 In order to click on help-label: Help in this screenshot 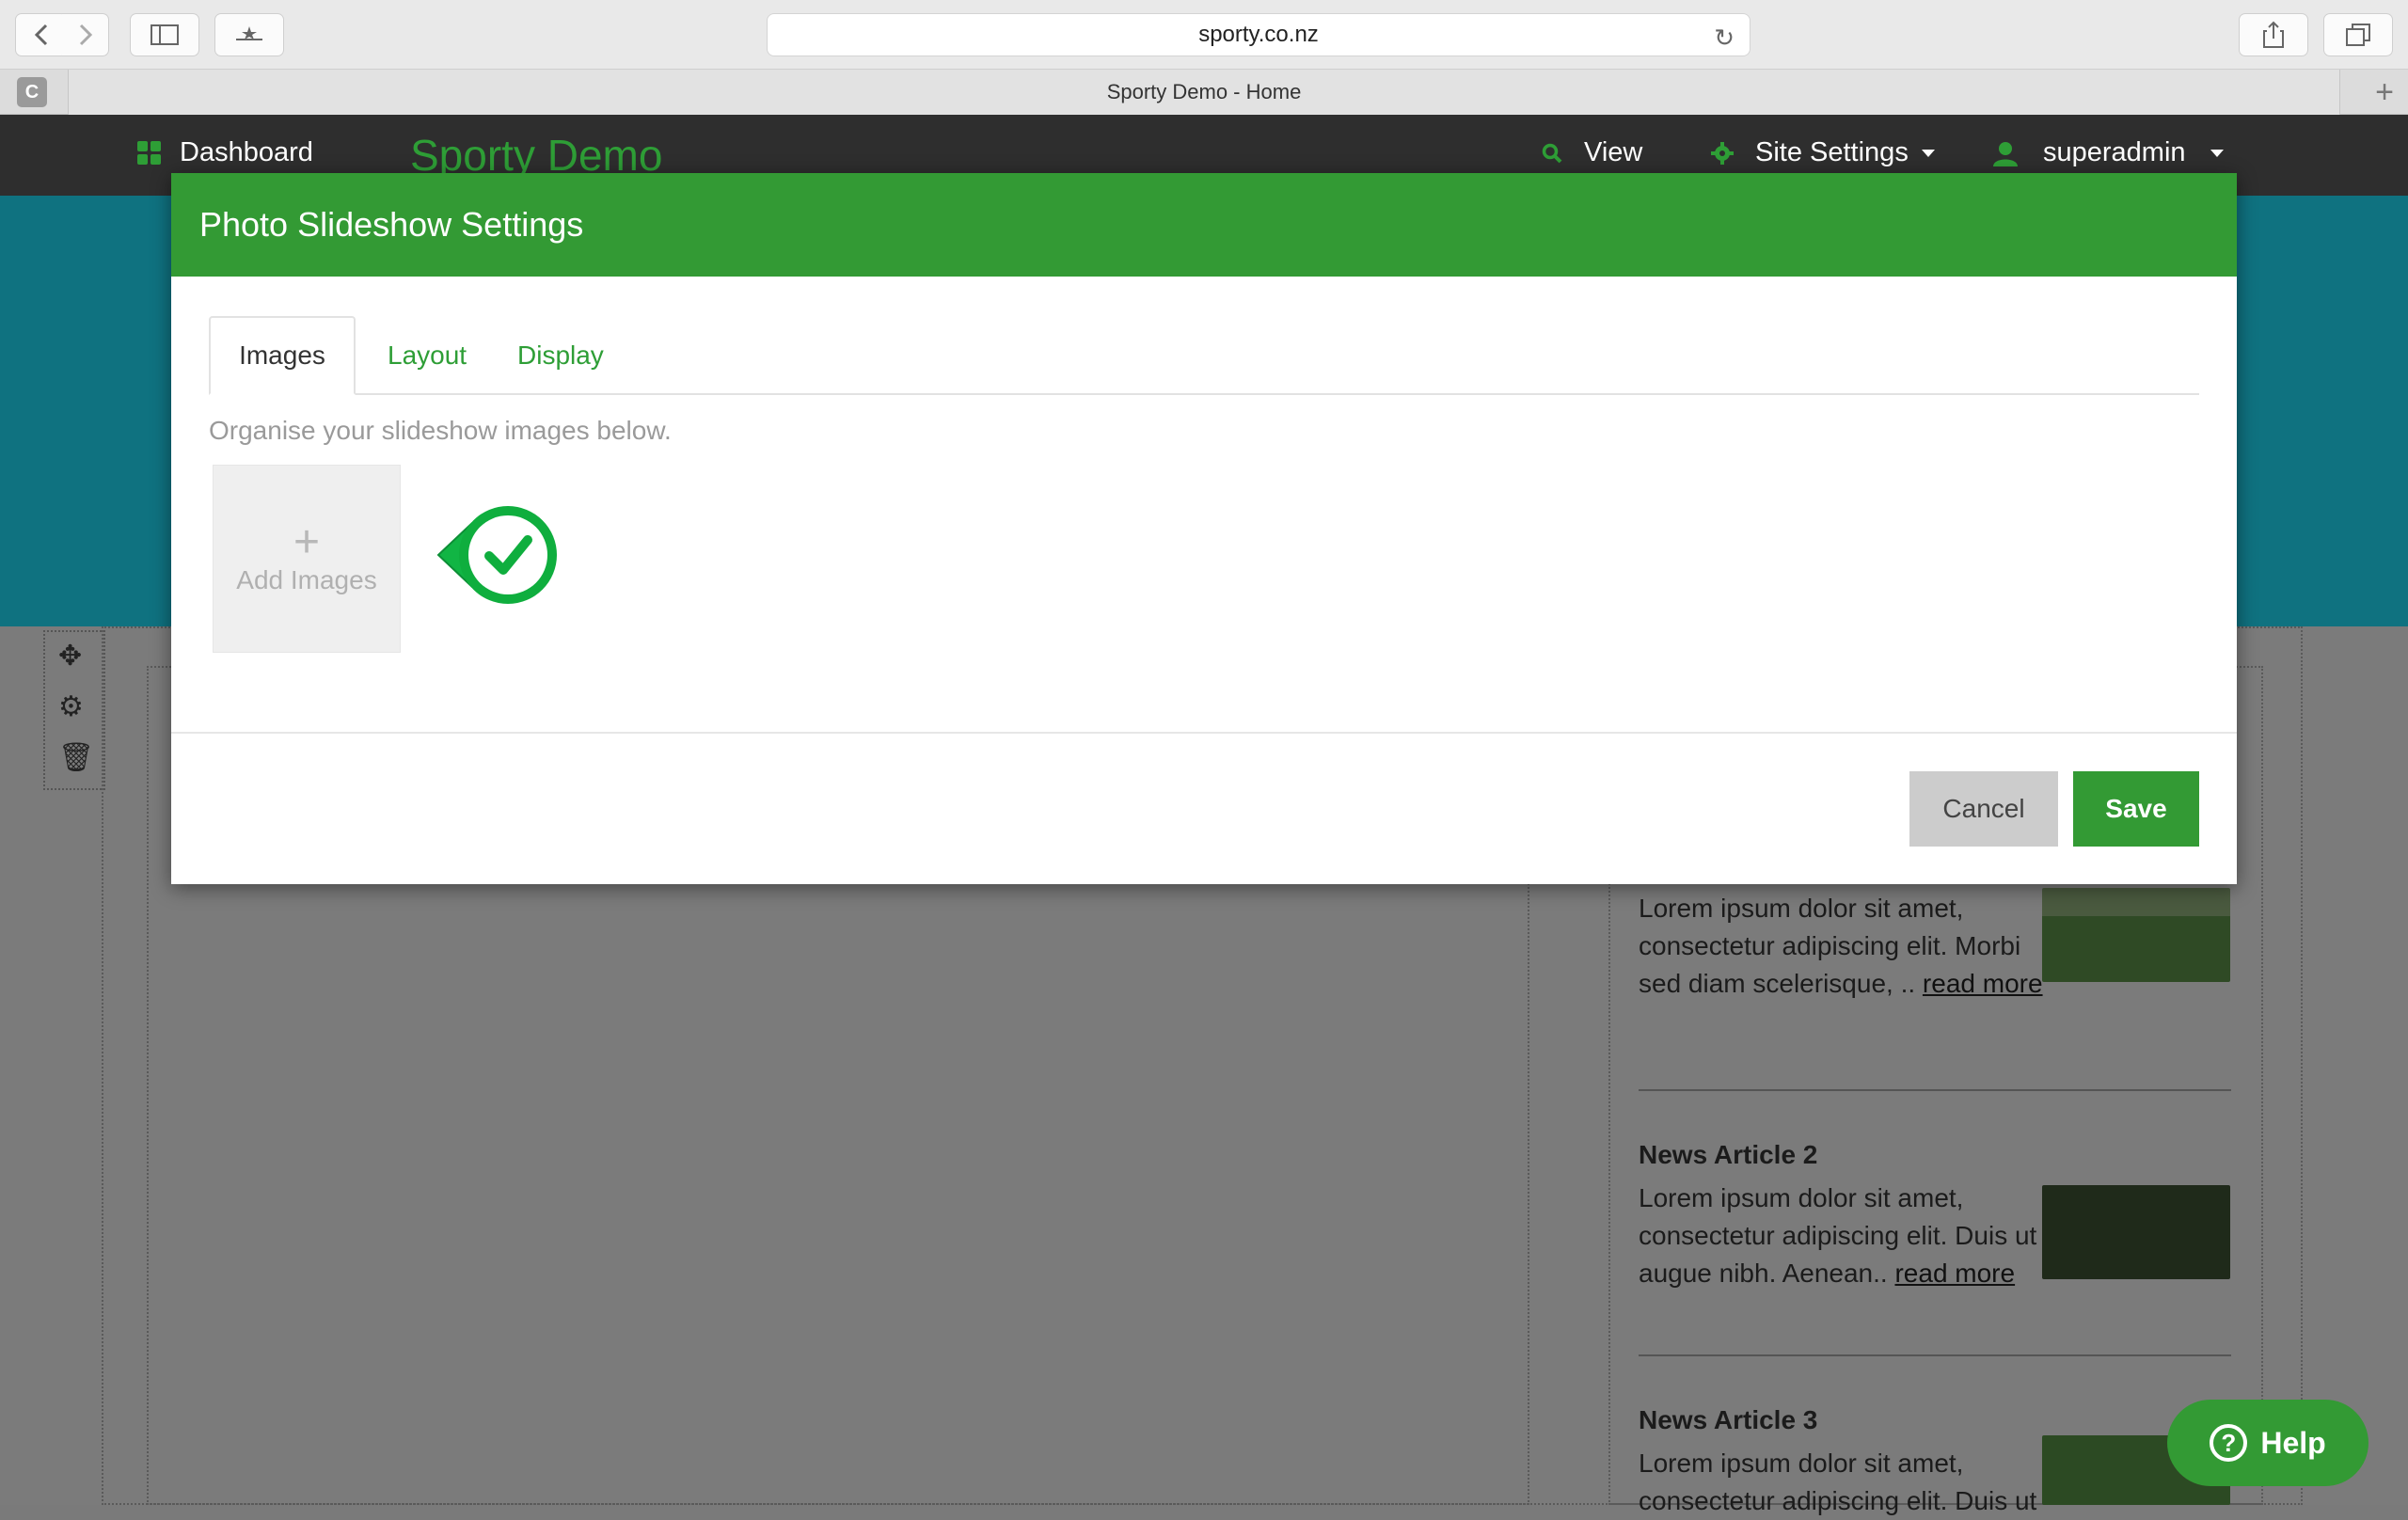, I will do `click(2293, 1442)`.